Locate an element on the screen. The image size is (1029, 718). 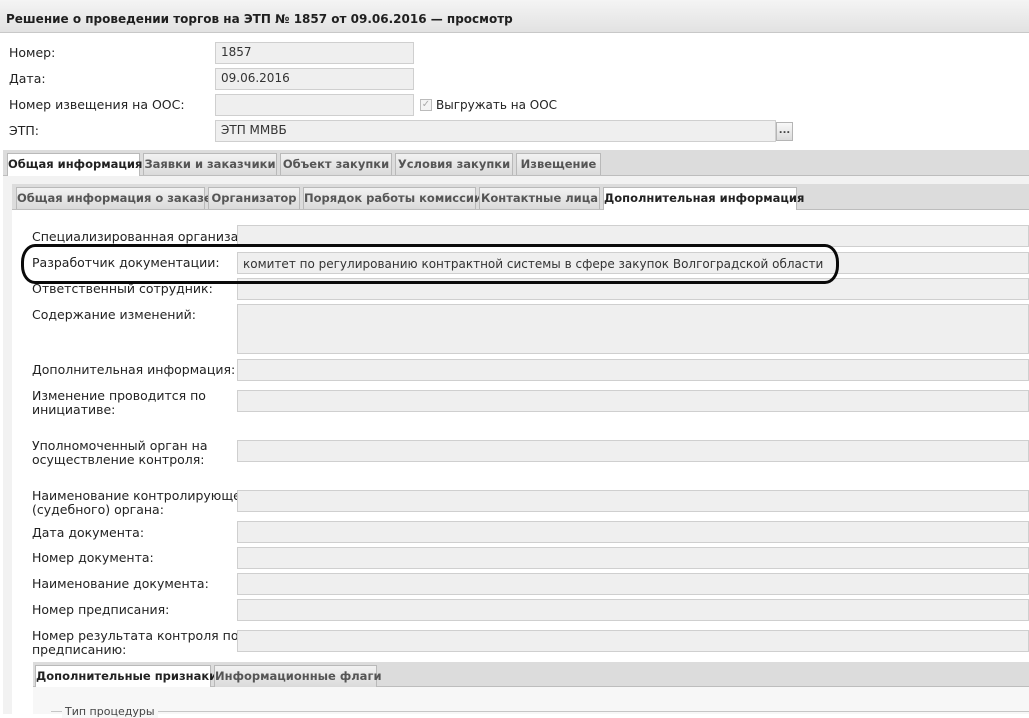
doc-date-label: Дата документа: is located at coordinates (88, 532).